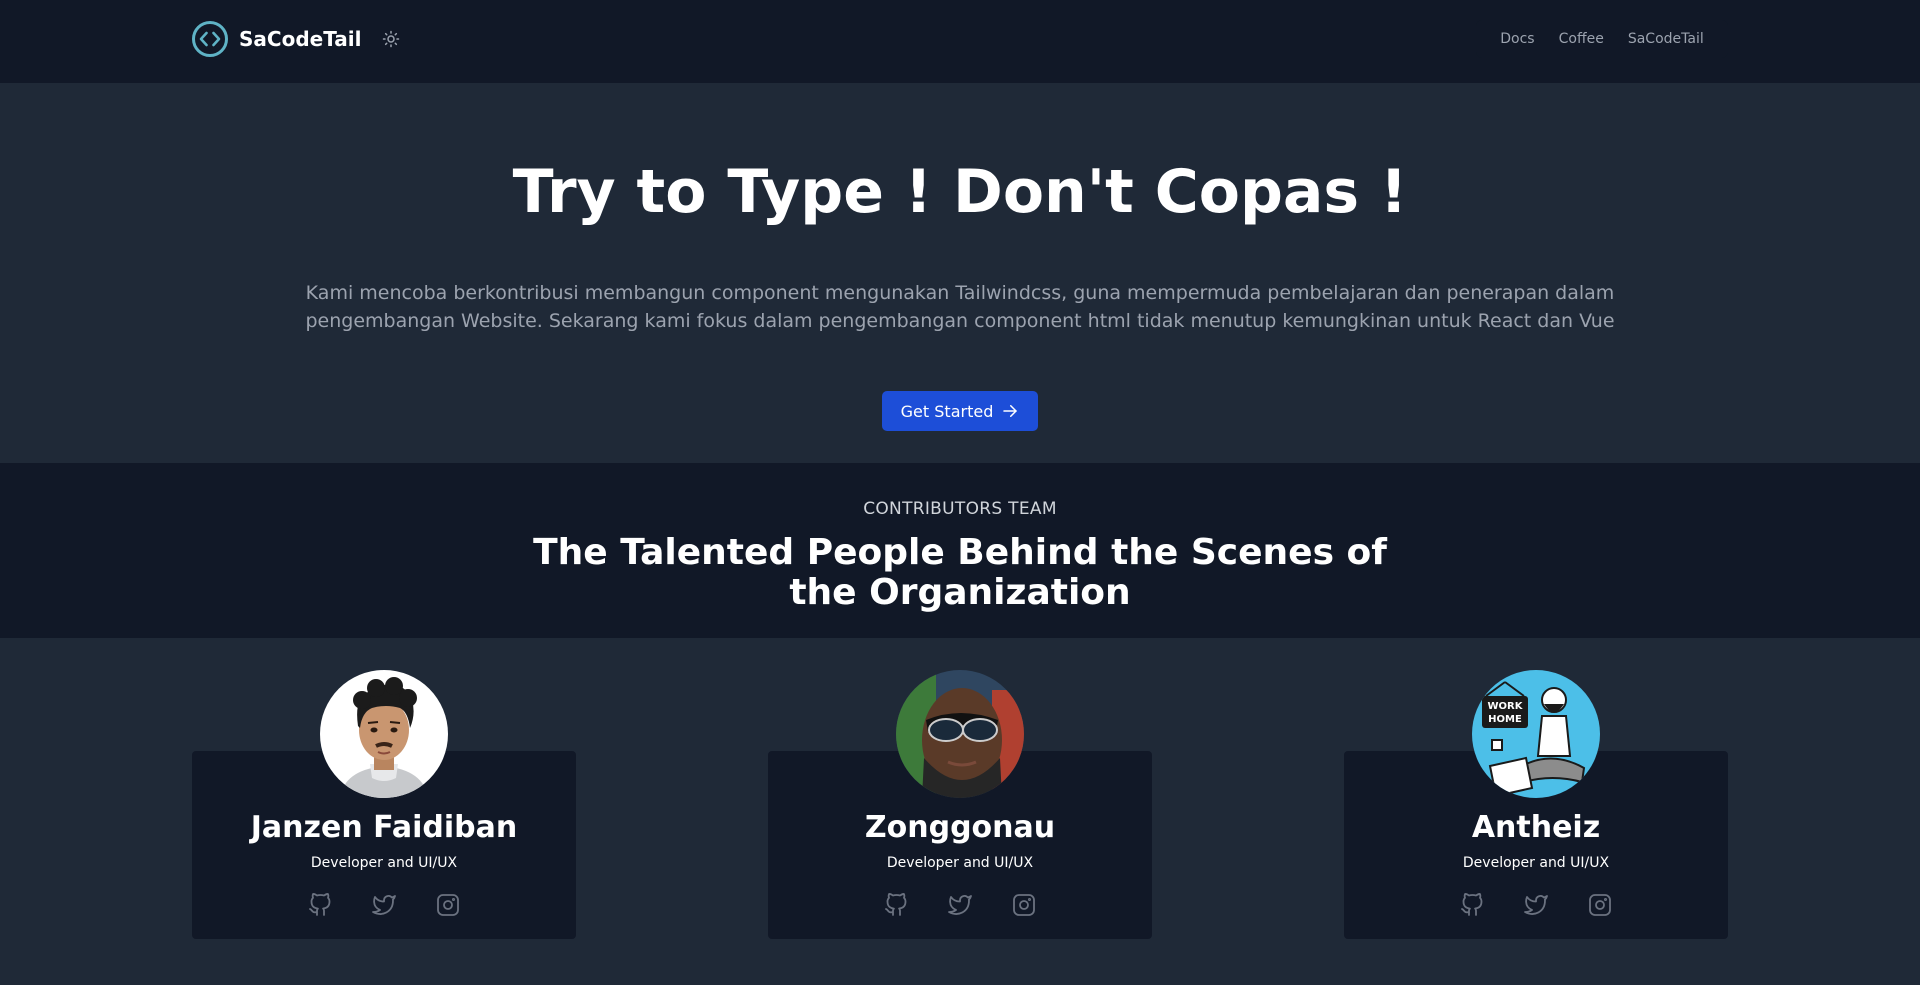  Describe the element at coordinates (1581, 39) in the screenshot. I see `nav-link-coffee: Coffee` at that location.